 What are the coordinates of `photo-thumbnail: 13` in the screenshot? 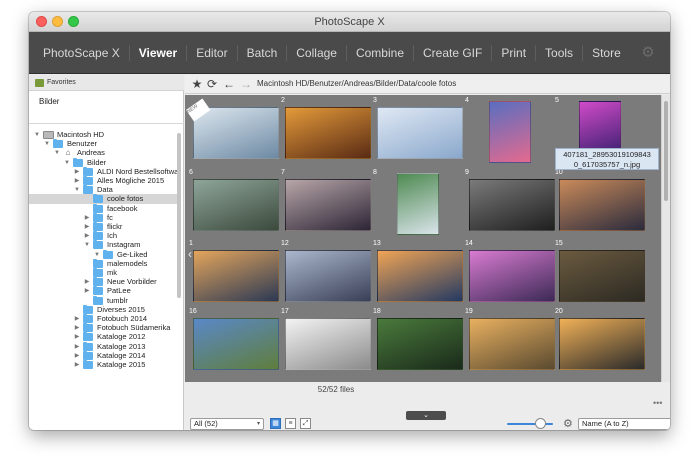 It's located at (418, 271).